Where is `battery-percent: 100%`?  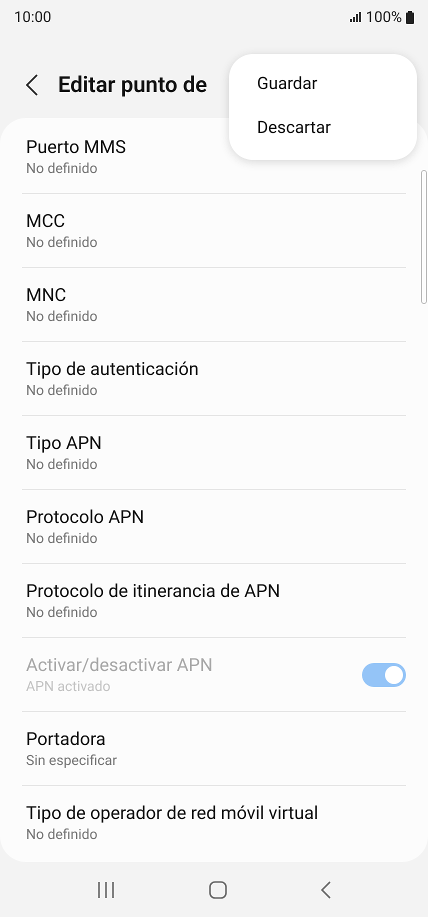 battery-percent: 100% is located at coordinates (384, 17).